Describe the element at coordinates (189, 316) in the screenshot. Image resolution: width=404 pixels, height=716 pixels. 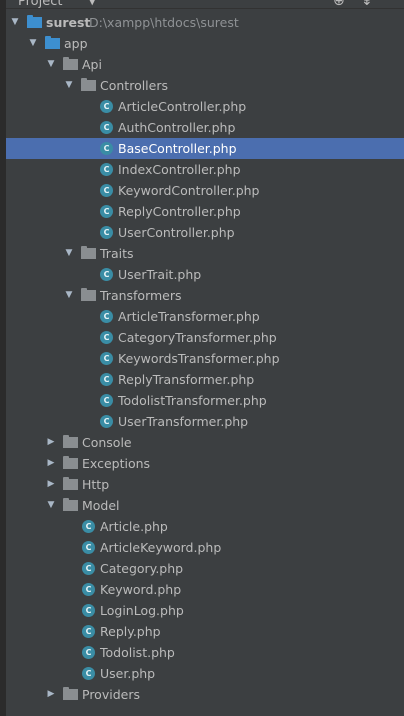
I see `file-label: ArticleTransformer.php` at that location.